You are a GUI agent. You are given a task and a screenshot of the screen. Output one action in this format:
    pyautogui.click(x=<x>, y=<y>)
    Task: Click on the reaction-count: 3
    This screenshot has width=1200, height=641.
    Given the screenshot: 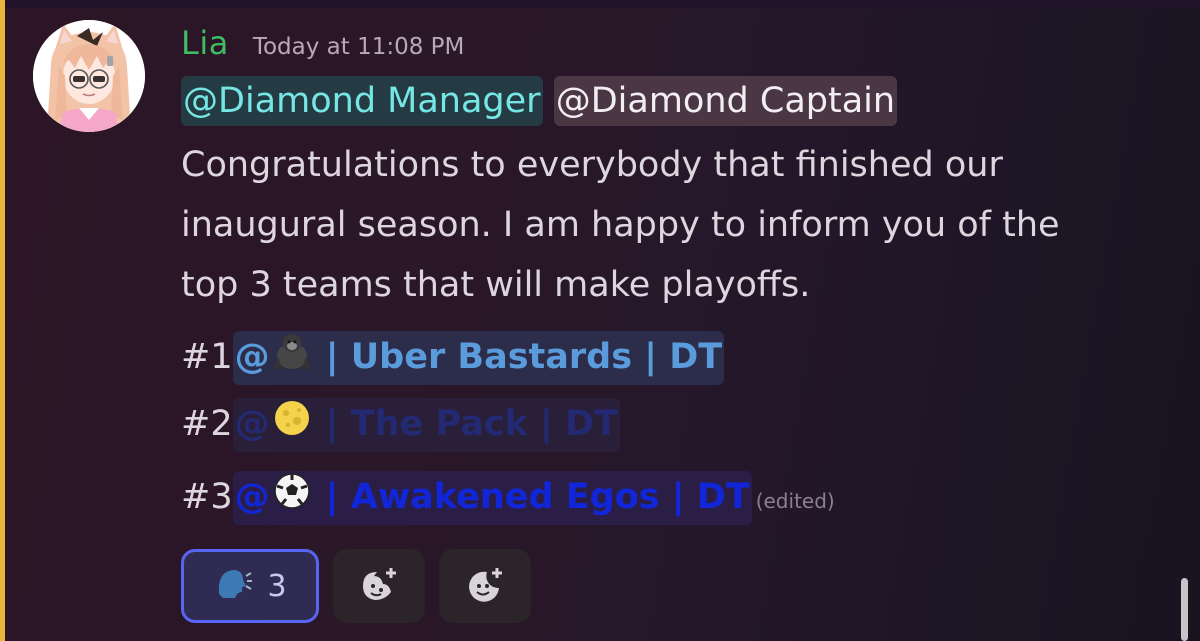 What is the action you would take?
    pyautogui.click(x=277, y=586)
    